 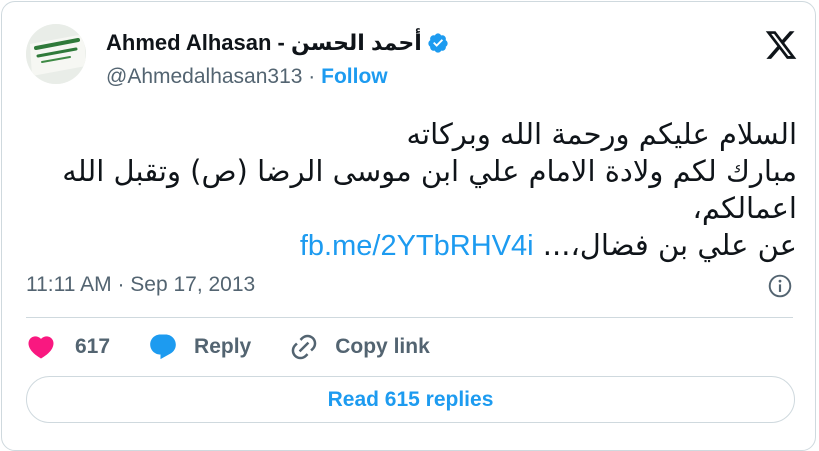 I want to click on follow-button: Follow, so click(x=354, y=76).